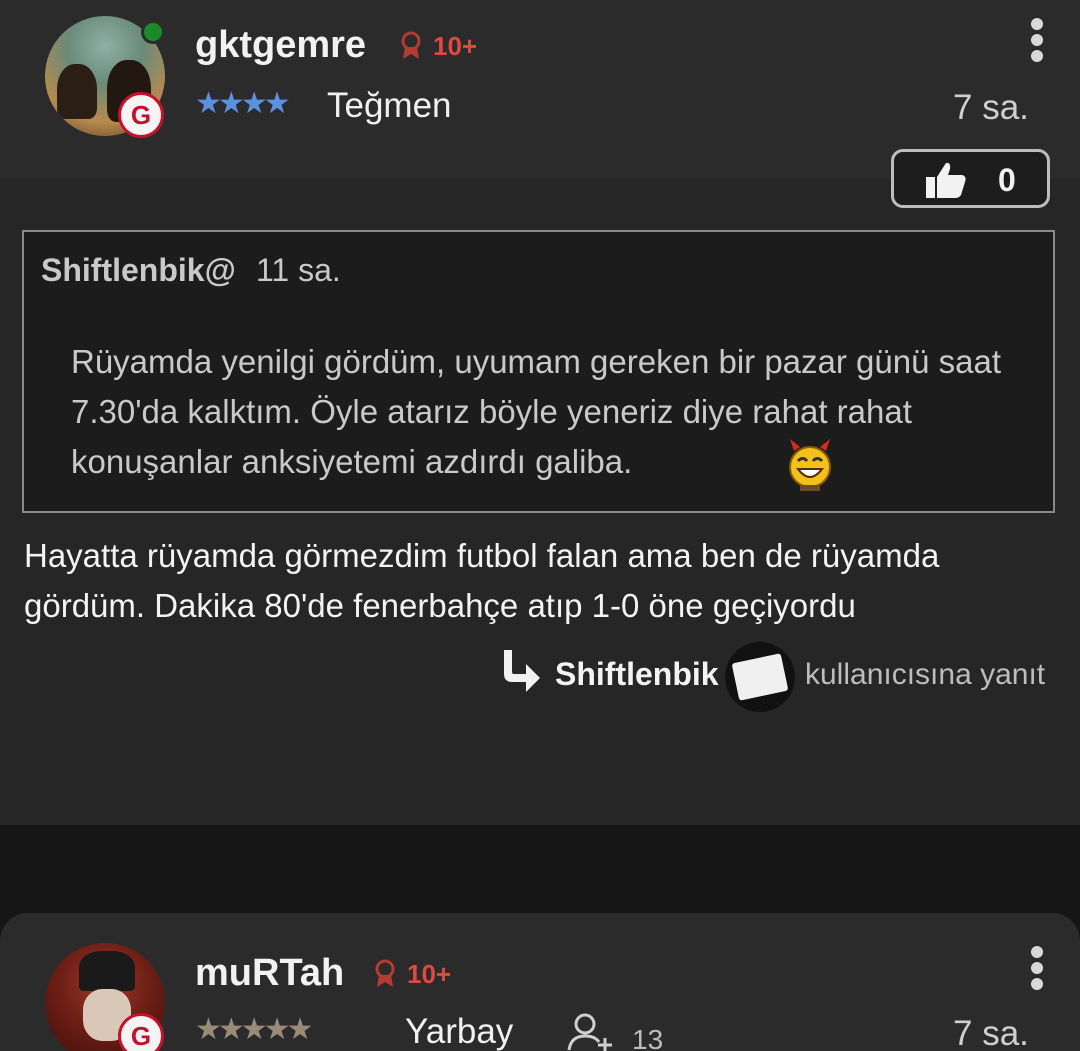 Image resolution: width=1080 pixels, height=1051 pixels. Describe the element at coordinates (153, 32) in the screenshot. I see `online-indicator` at that location.